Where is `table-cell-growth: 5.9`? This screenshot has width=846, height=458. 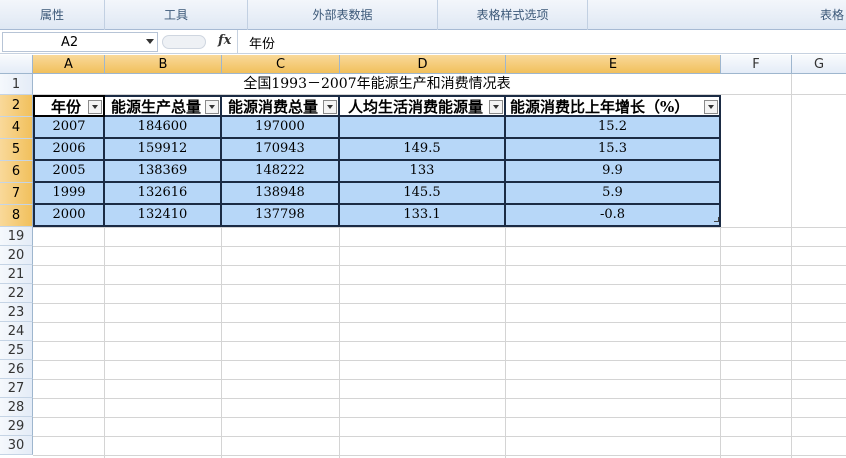
table-cell-growth: 5.9 is located at coordinates (613, 194).